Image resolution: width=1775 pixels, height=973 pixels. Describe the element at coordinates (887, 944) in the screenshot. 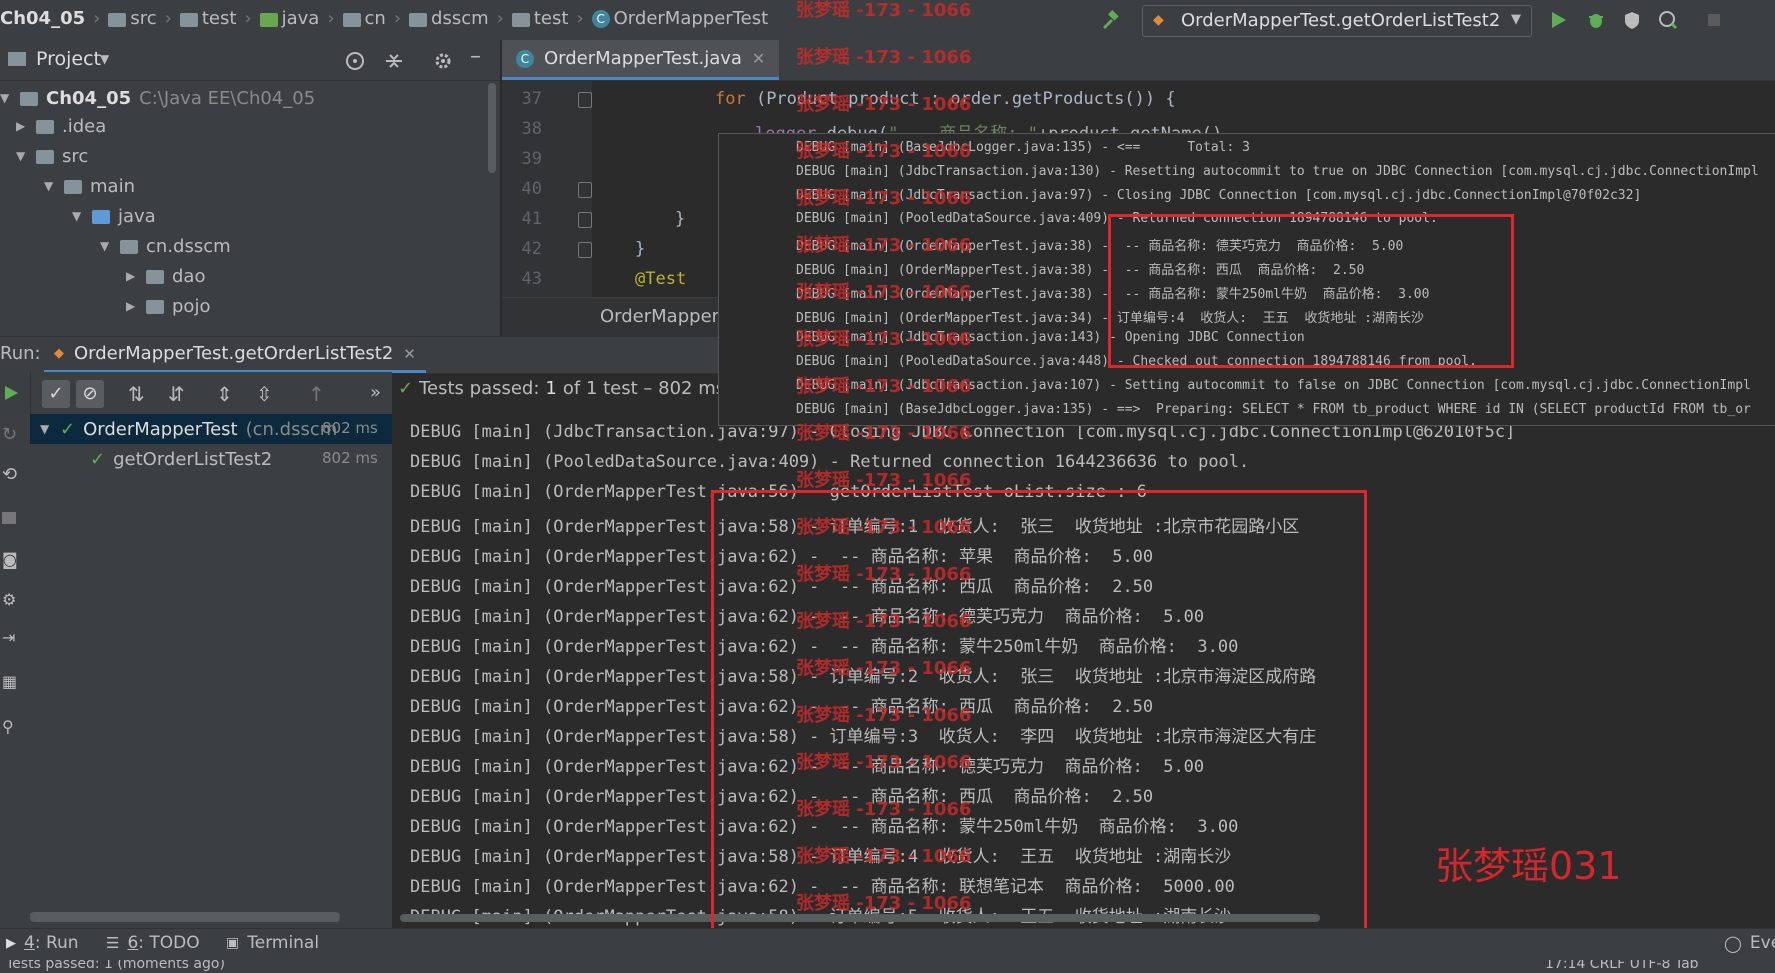

I see `tool-window-bar: ▶ 4: Run ☰ 6: TODO ▣ Terminal ◯ Eve` at that location.